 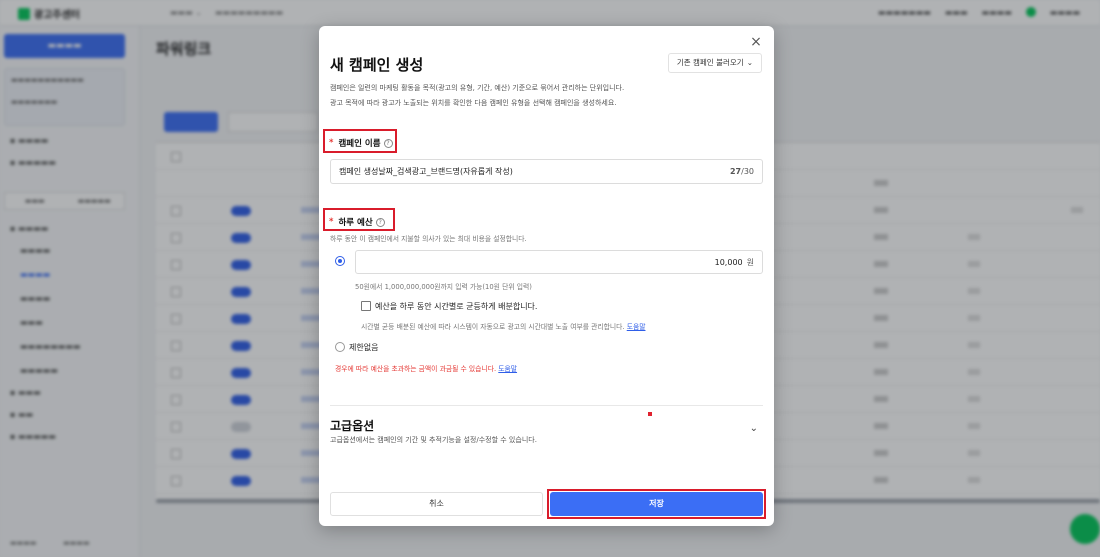 I want to click on modal-title: 새 캠페인 생성, so click(x=377, y=65).